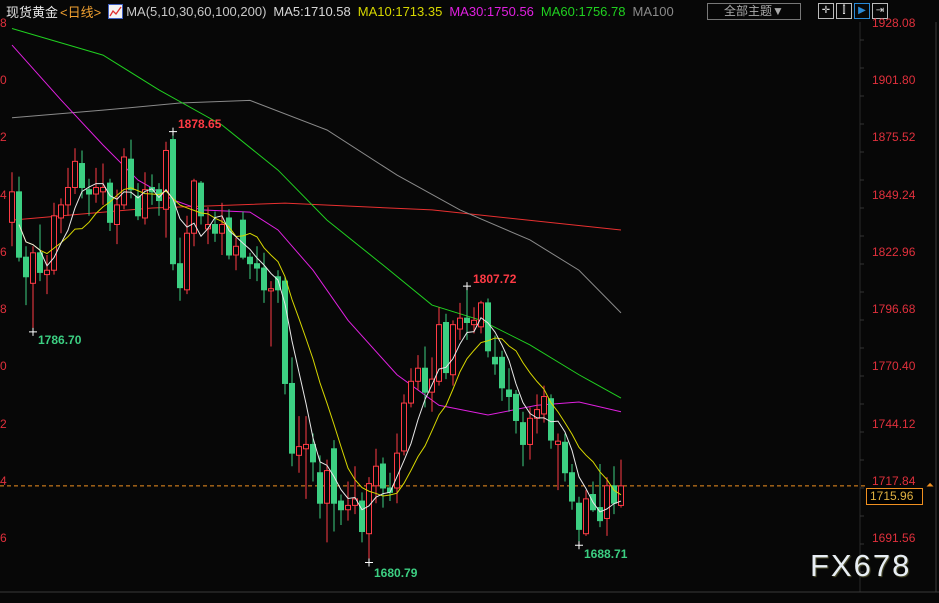  What do you see at coordinates (495, 279) in the screenshot?
I see `high-marker-label: 1807.72` at bounding box center [495, 279].